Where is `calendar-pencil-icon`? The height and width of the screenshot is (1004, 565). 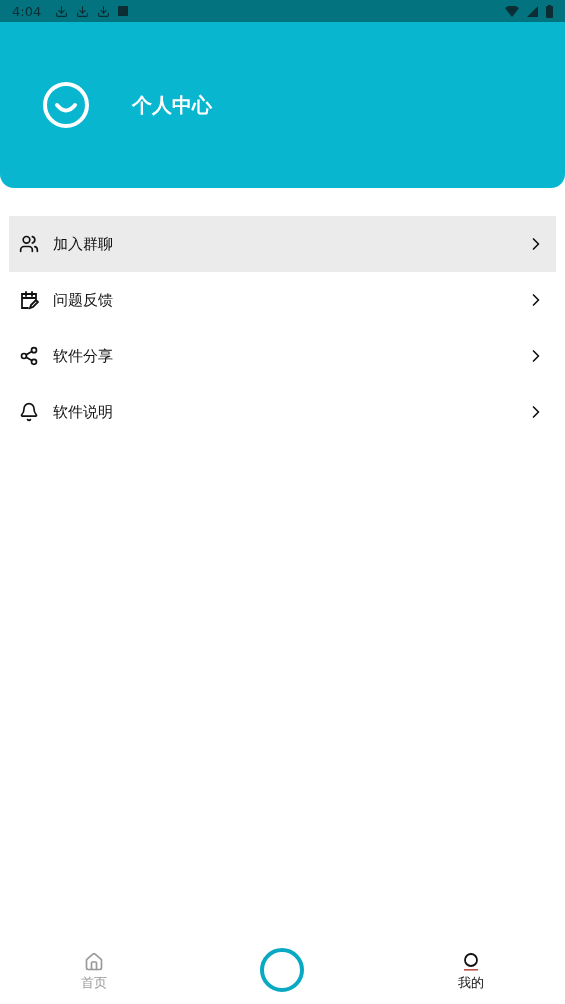 calendar-pencil-icon is located at coordinates (29, 300).